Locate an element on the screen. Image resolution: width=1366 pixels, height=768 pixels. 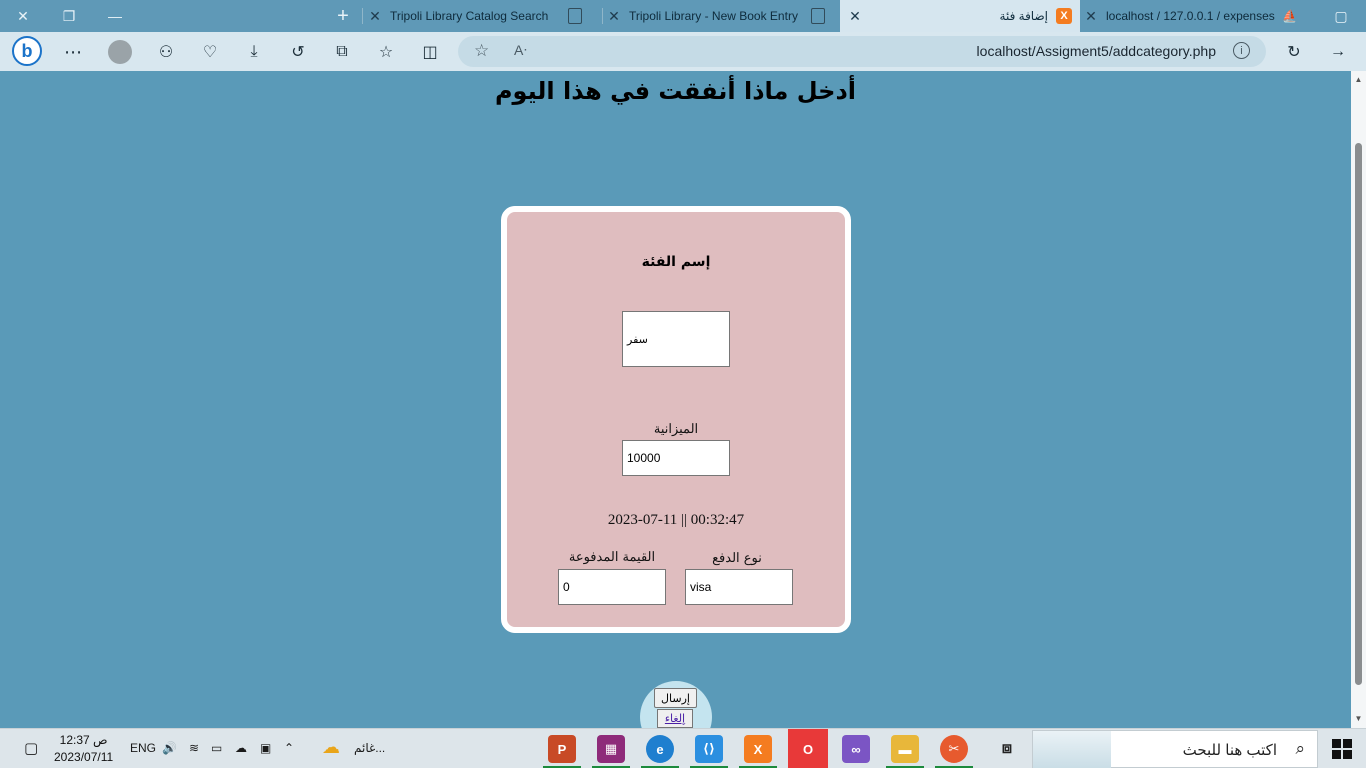
taskbar-search: اكتب هنا للبحث ⌕ is located at coordinates (1175, 749).